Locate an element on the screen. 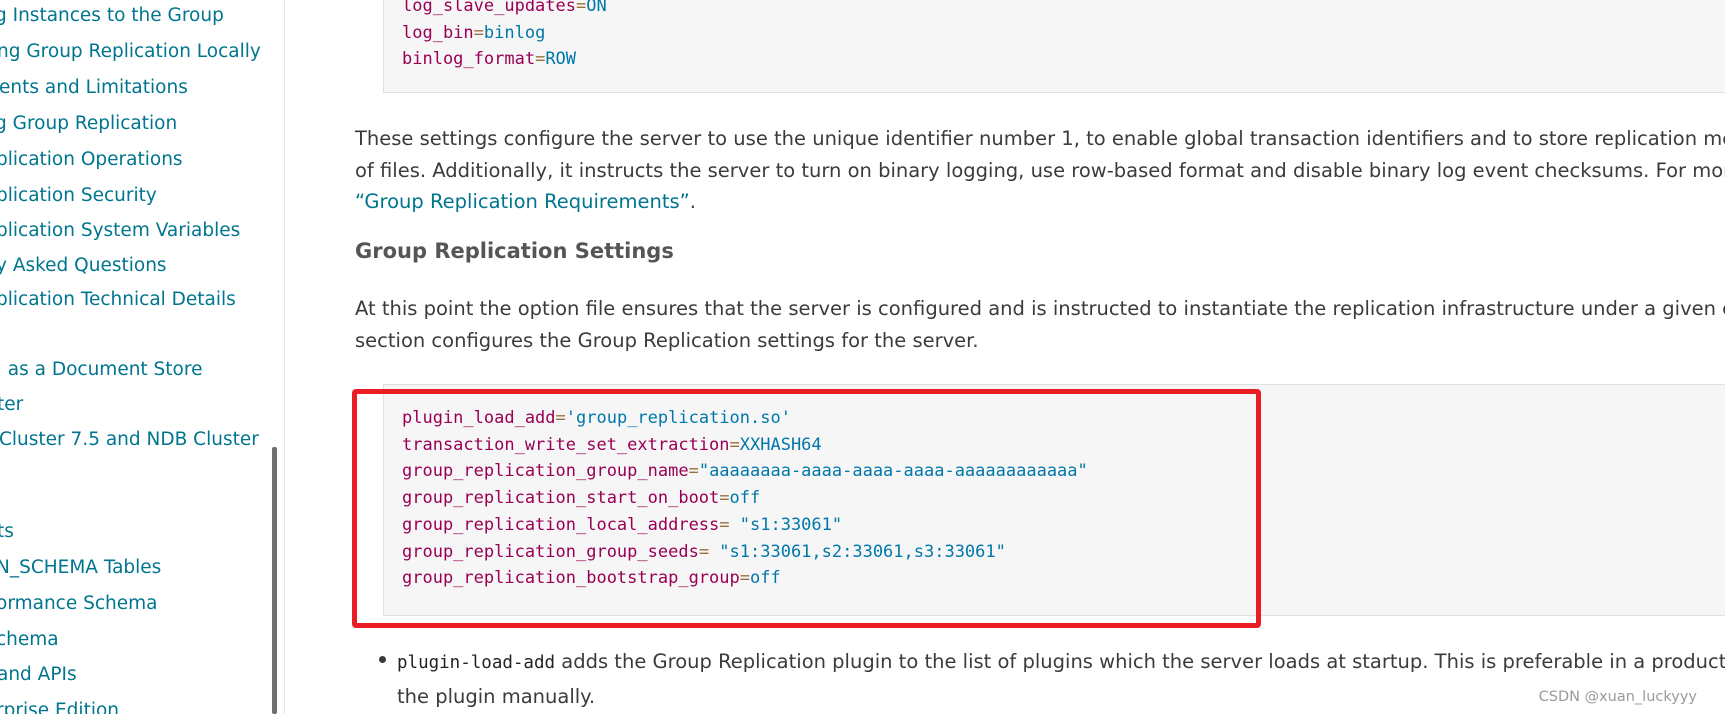 This screenshot has height=714, width=1725. sidebar-link: ormance Schema is located at coordinates (79, 604).